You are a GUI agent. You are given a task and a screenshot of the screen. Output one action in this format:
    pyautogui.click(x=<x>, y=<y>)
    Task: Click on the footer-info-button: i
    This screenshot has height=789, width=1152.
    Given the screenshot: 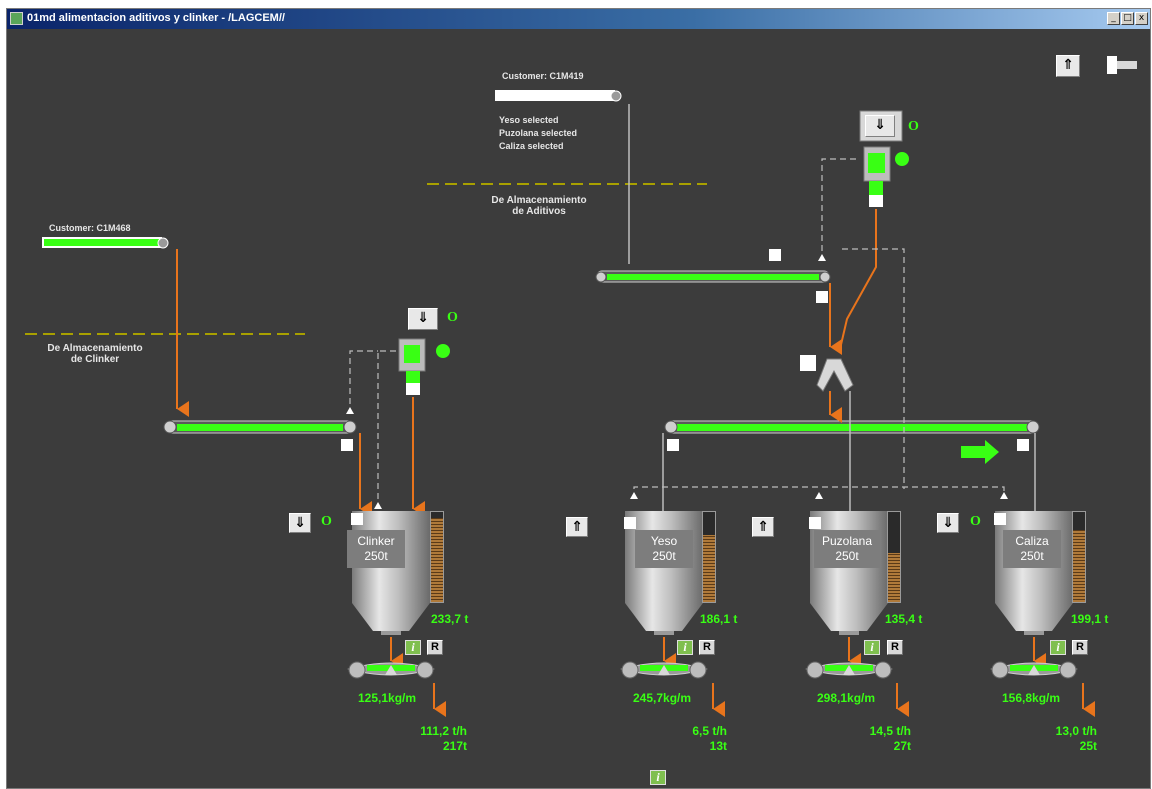 What is the action you would take?
    pyautogui.click(x=658, y=777)
    